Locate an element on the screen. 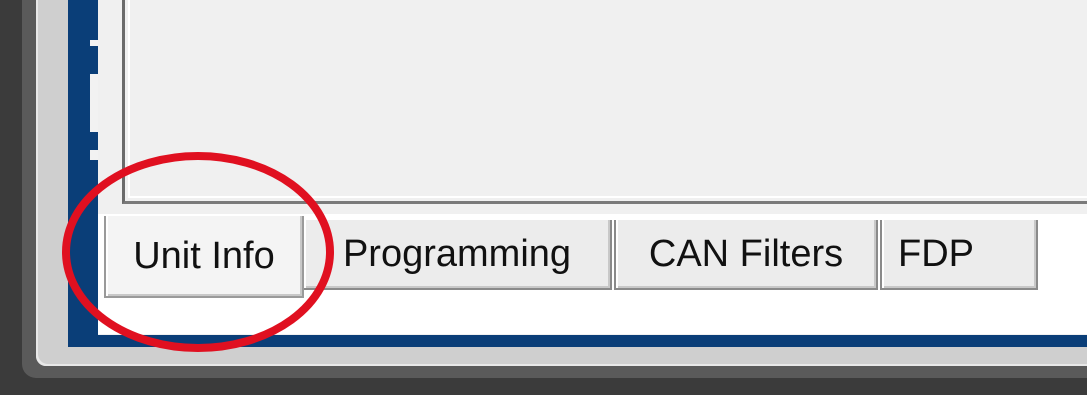  tab-programming: Programming is located at coordinates (457, 255).